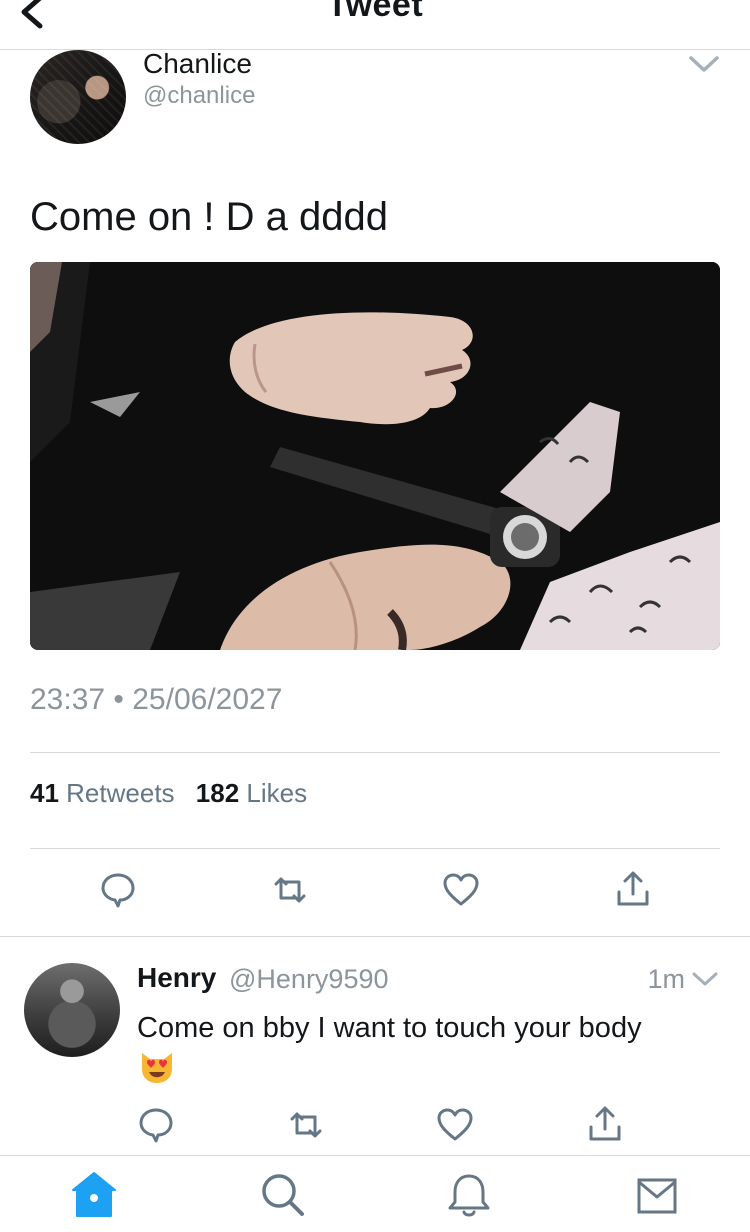 The width and height of the screenshot is (750, 1232). What do you see at coordinates (375, 1127) in the screenshot?
I see `reply-action-bar` at bounding box center [375, 1127].